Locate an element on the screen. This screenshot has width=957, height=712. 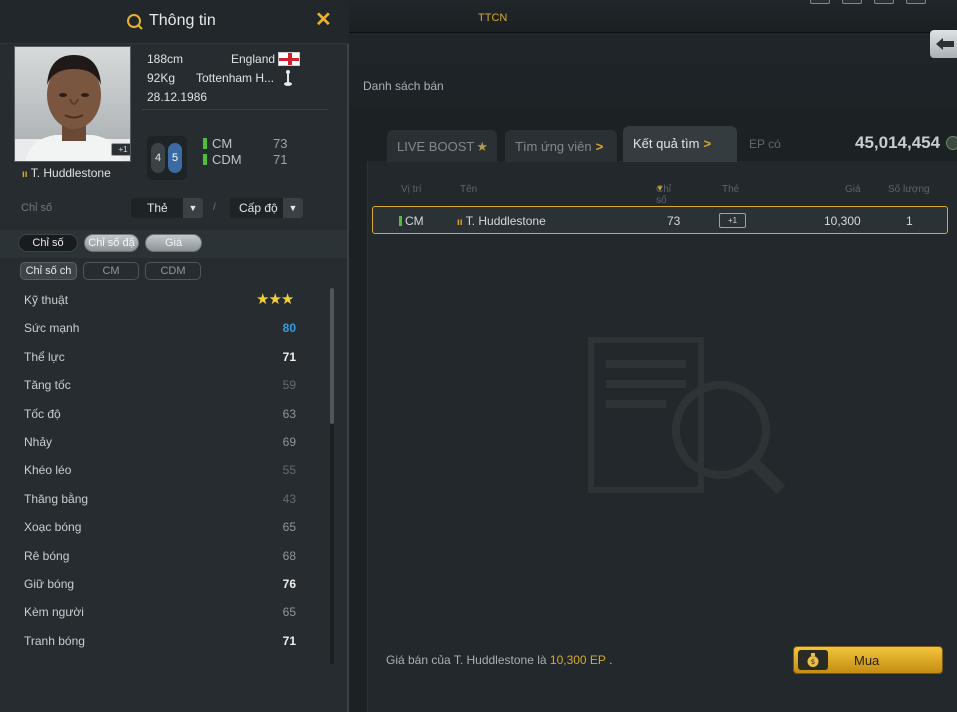
chevron-down-icon: ▼ is located at coordinates (293, 208).